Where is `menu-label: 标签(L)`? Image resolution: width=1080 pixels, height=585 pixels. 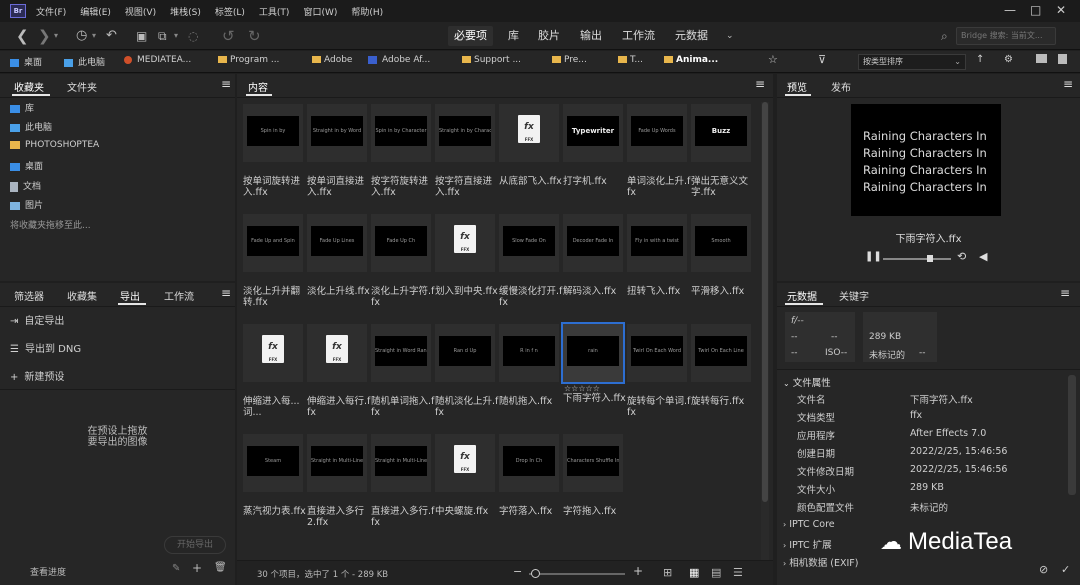
menu-label: 标签(L) is located at coordinates (230, 11).